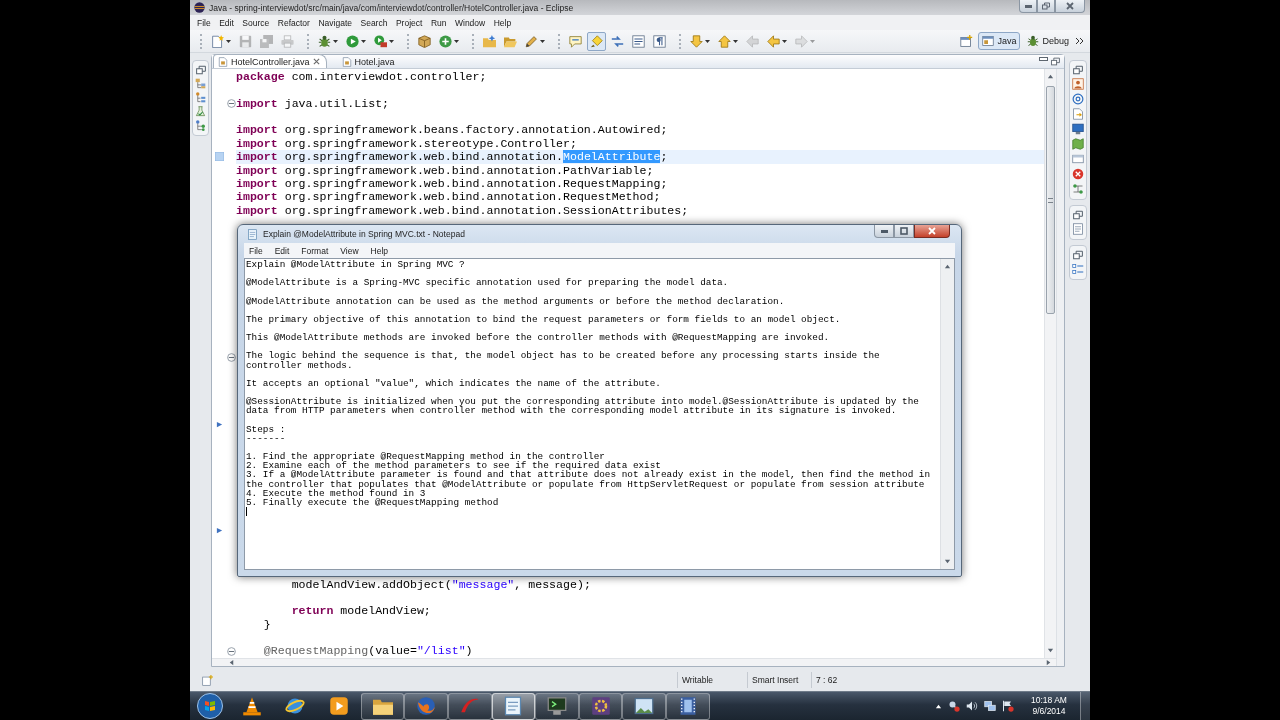 This screenshot has width=1280, height=720. I want to click on gear-tile-icon, so click(600, 706).